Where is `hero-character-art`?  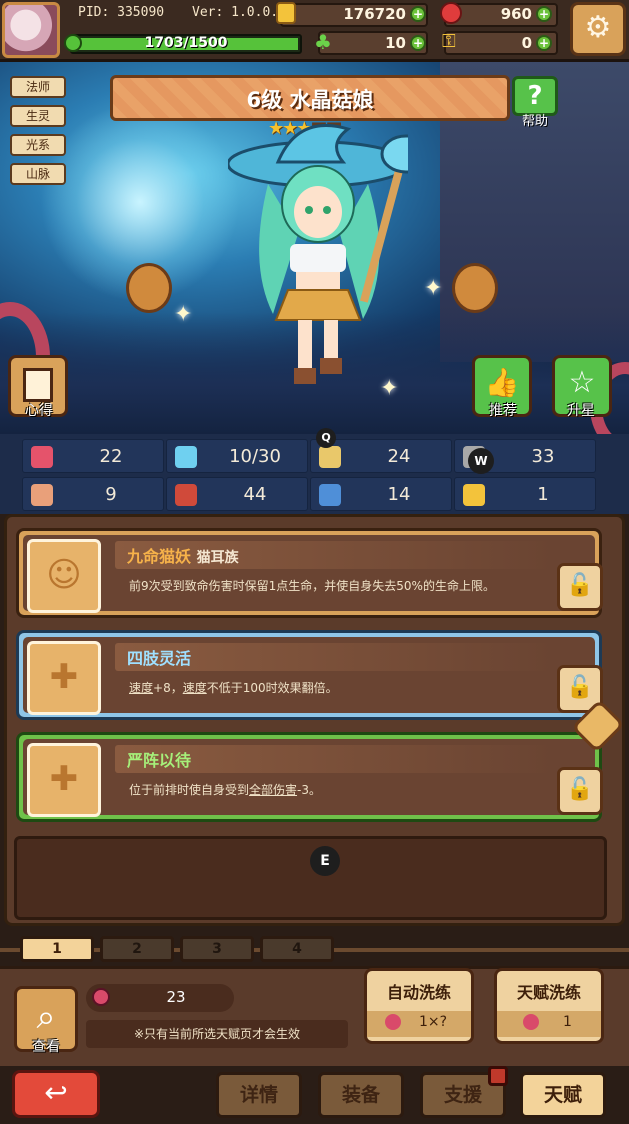 hero-character-art is located at coordinates (318, 254).